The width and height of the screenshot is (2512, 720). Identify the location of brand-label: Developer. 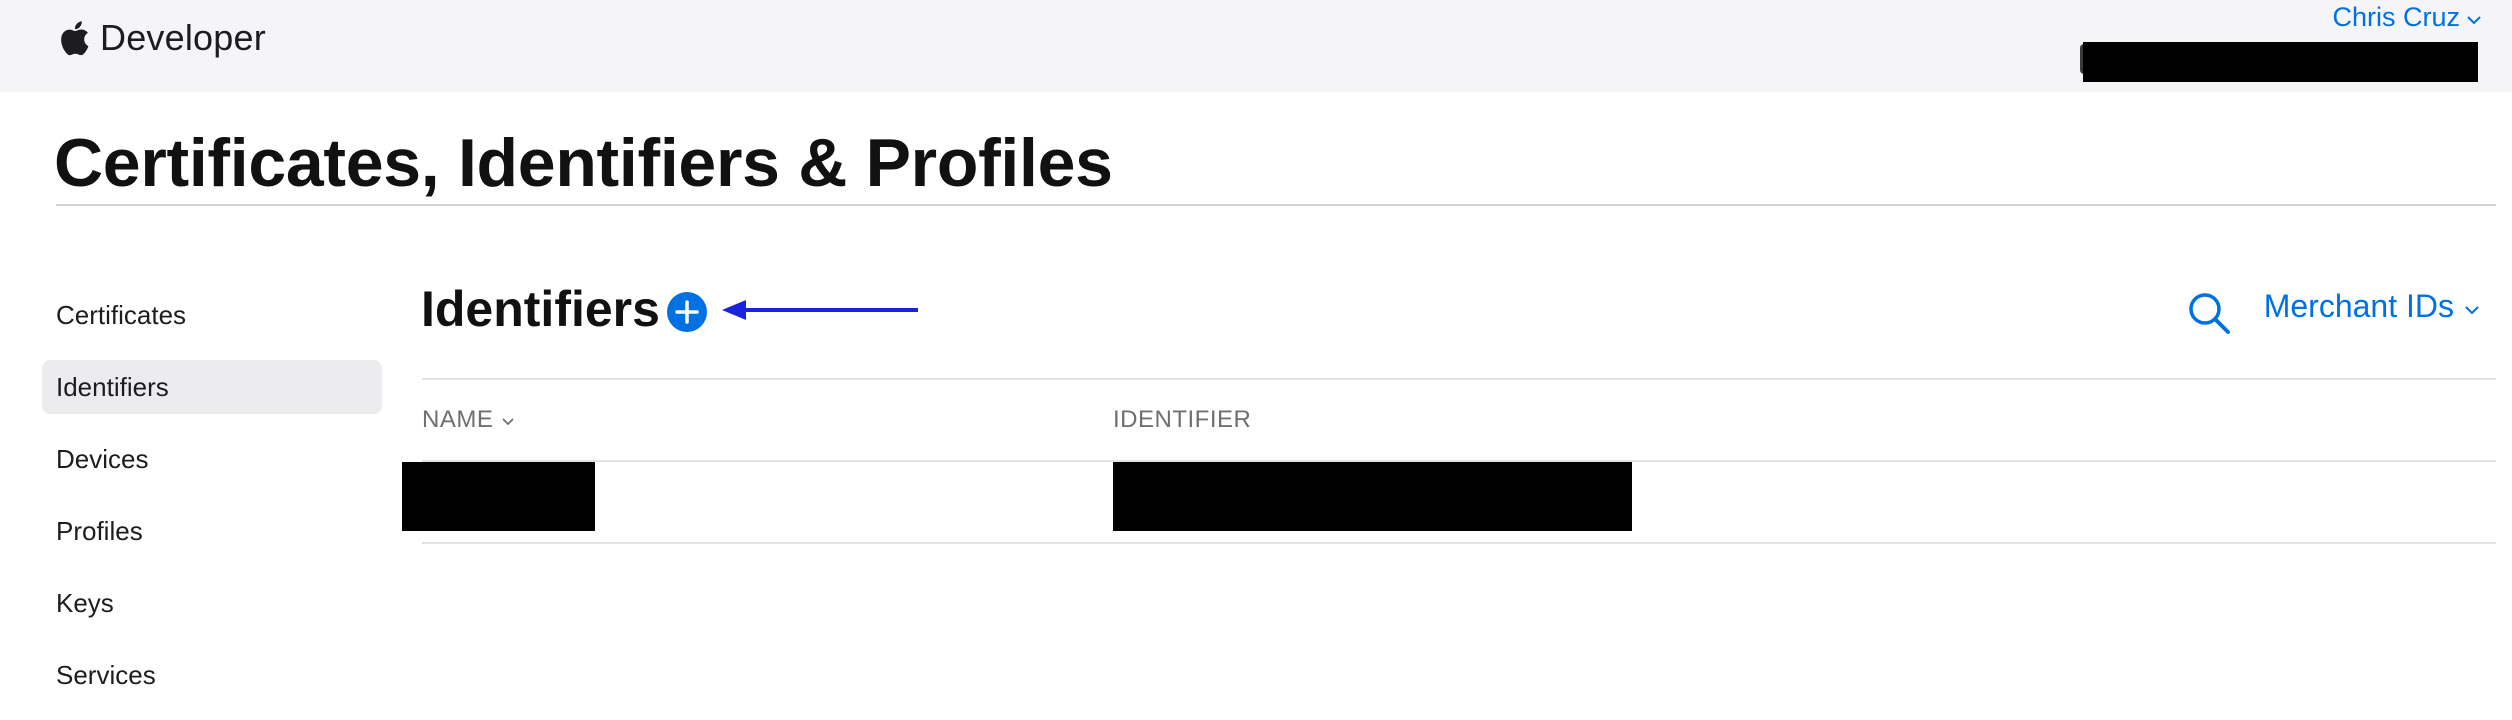
(183, 37).